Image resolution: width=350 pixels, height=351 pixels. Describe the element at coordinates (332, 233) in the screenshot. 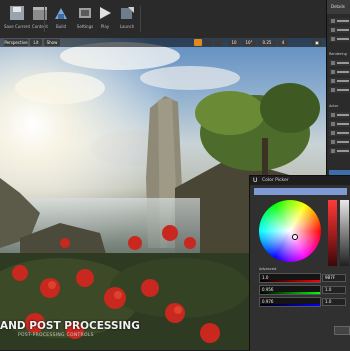

I see `saturation-slider` at that location.